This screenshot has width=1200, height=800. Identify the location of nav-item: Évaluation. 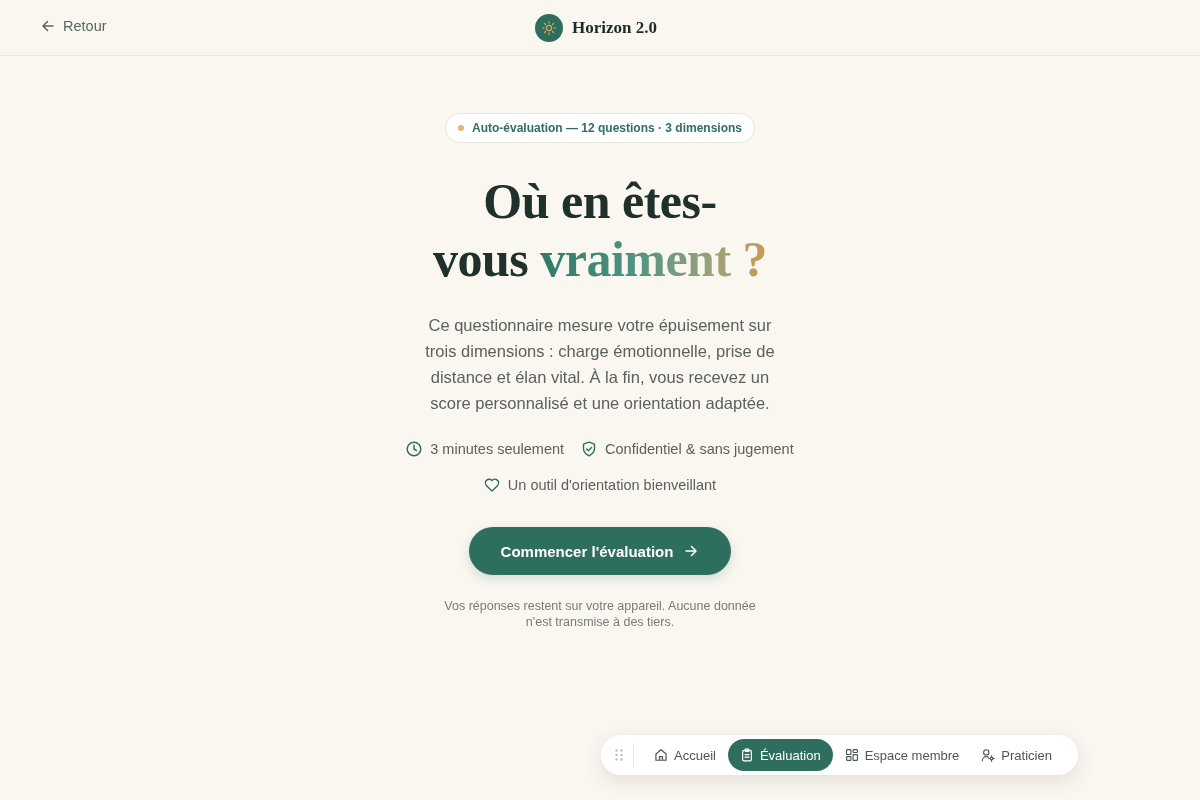
(780, 755).